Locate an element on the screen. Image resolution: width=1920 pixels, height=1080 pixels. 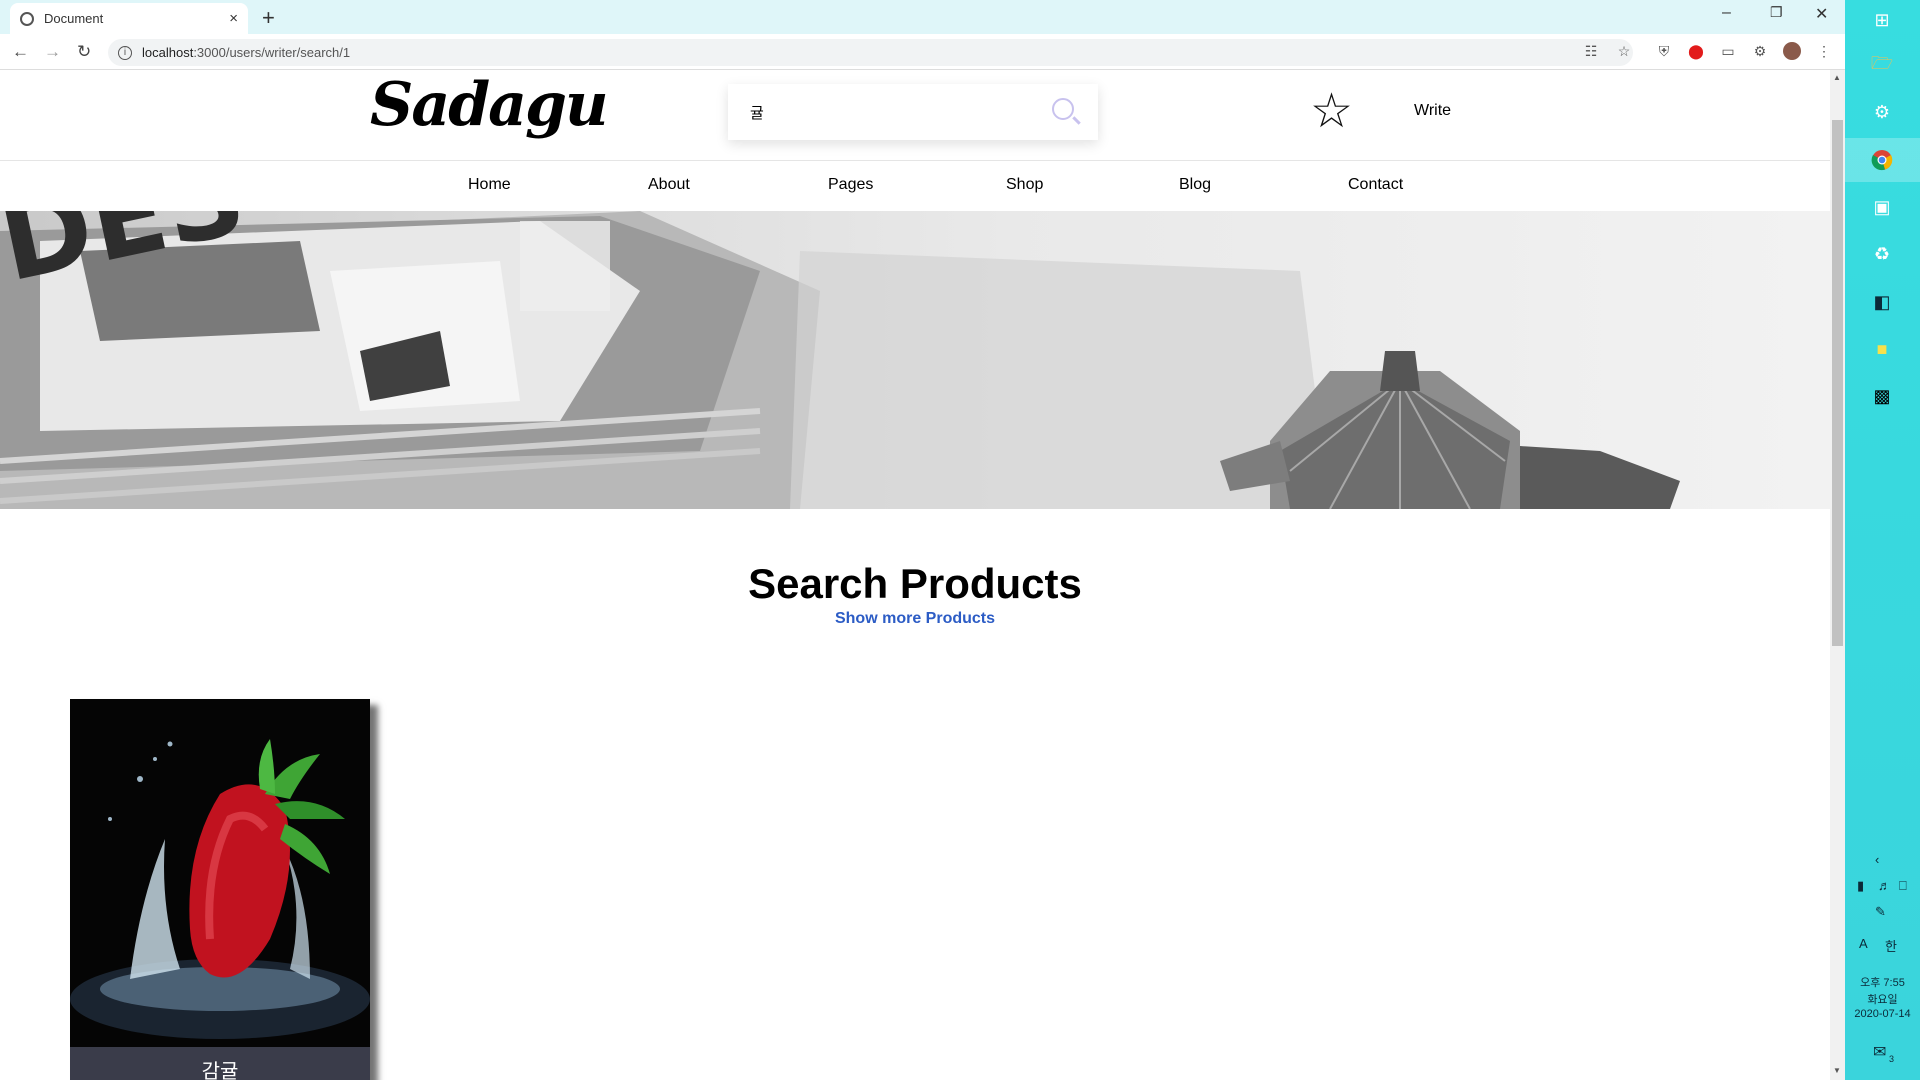
url-text: localhost:3000/users/writer/search/1 is located at coordinates (246, 52).